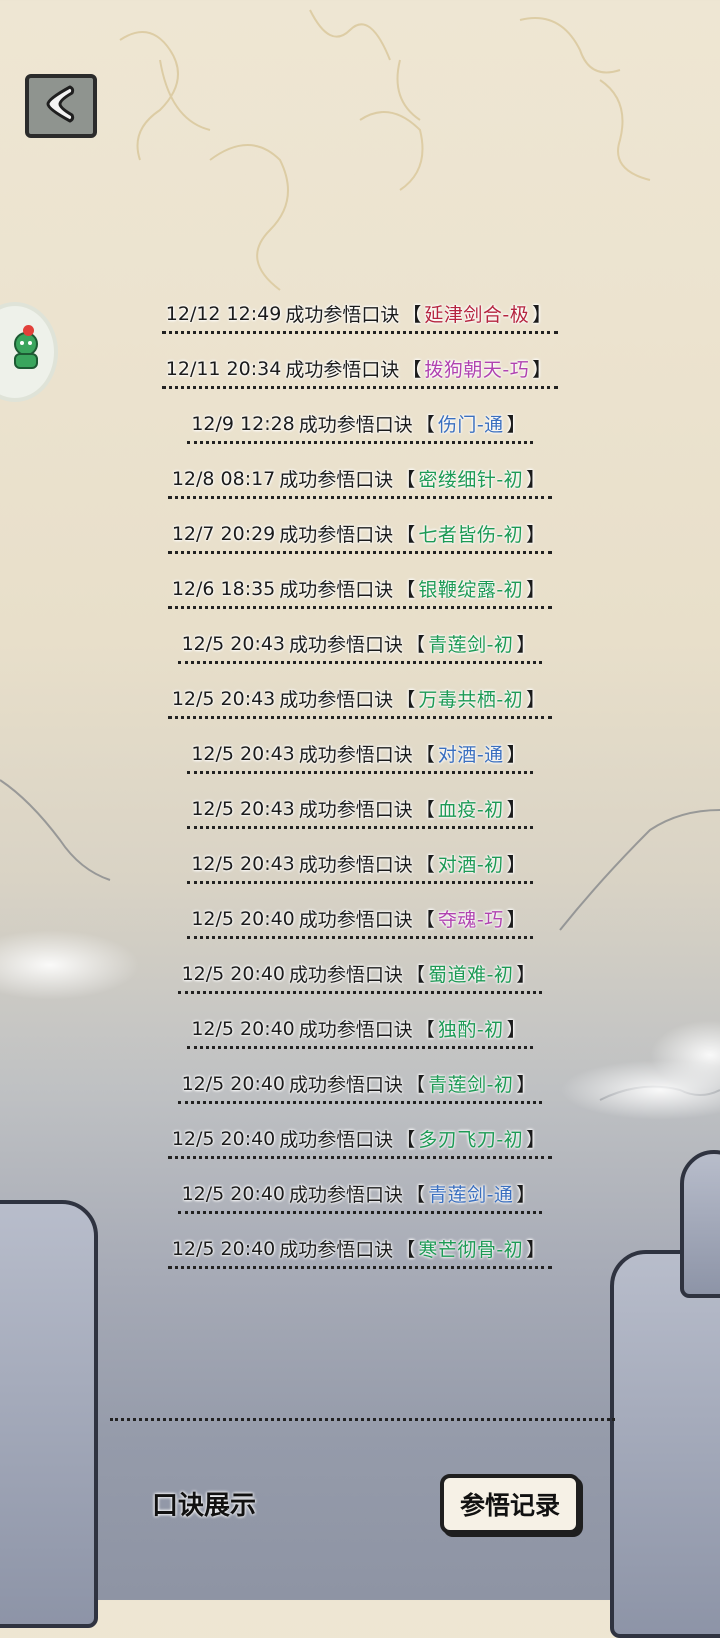 The width and height of the screenshot is (720, 1638). I want to click on tab-comprehension-records: 参悟记录, so click(510, 1504).